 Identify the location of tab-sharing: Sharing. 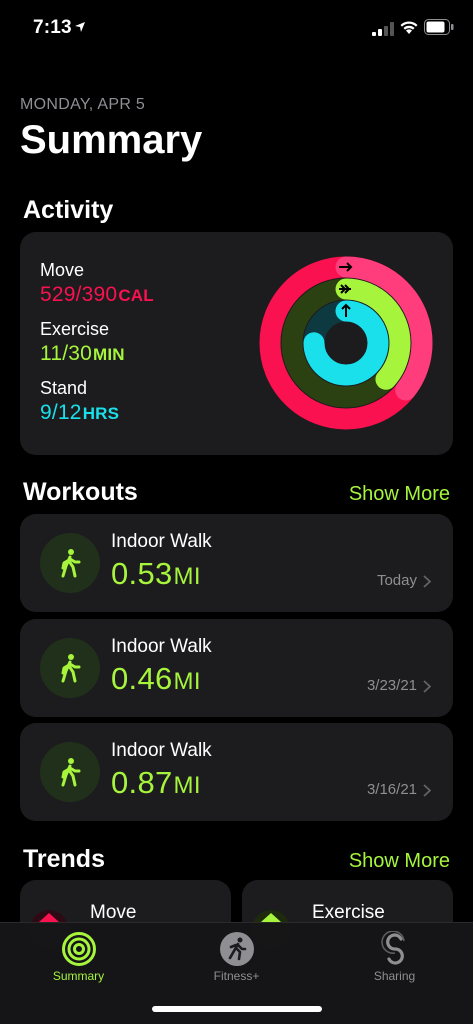
(394, 958).